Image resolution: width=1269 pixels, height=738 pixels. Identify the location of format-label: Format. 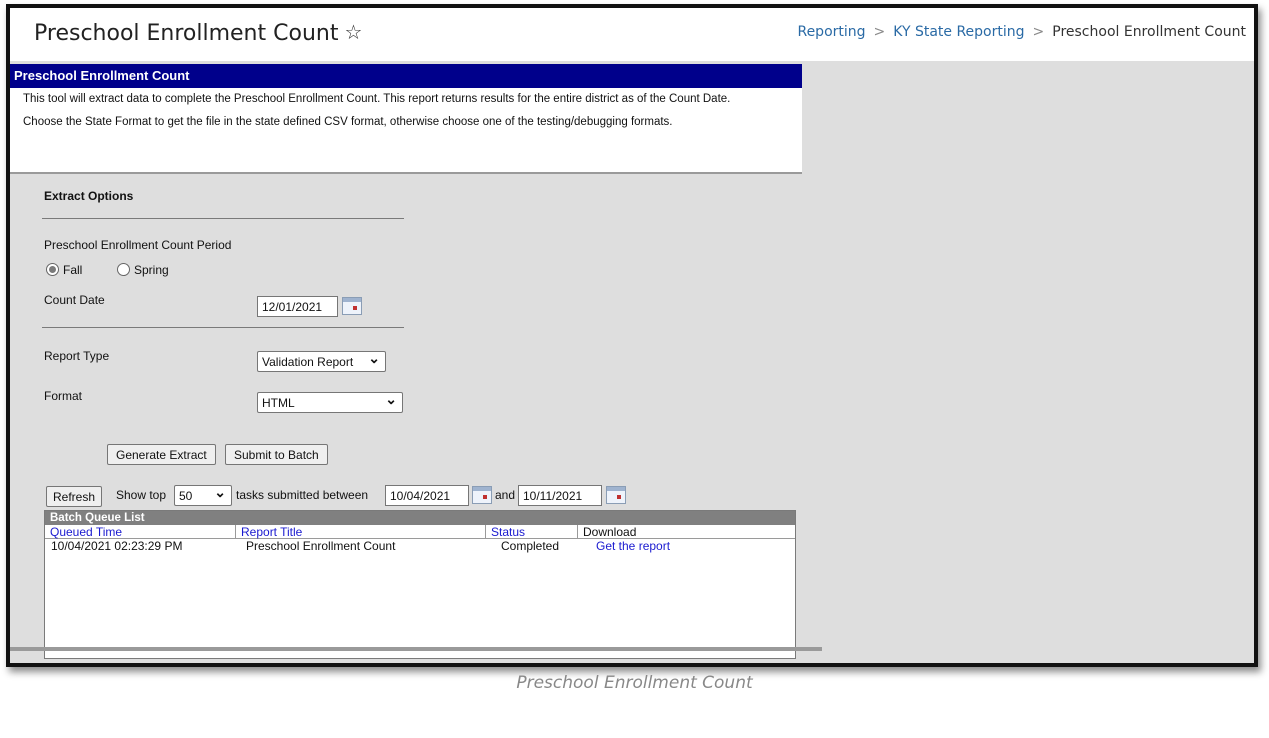
(63, 396).